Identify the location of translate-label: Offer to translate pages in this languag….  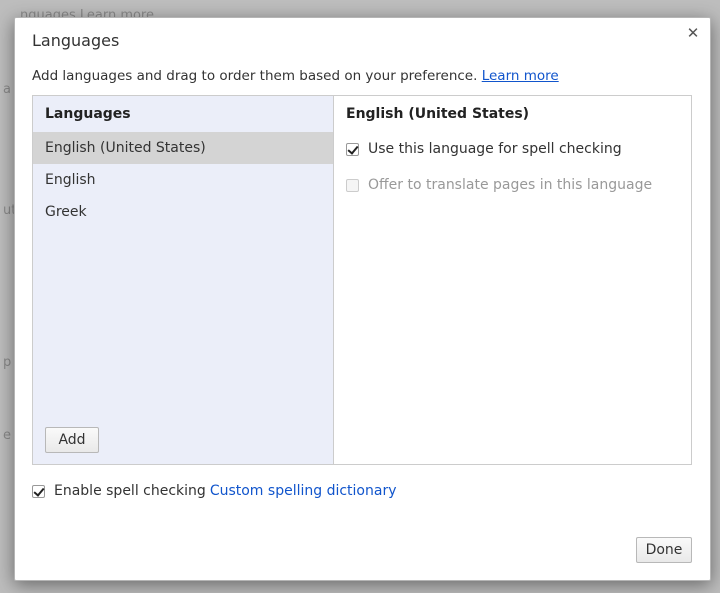
(510, 185).